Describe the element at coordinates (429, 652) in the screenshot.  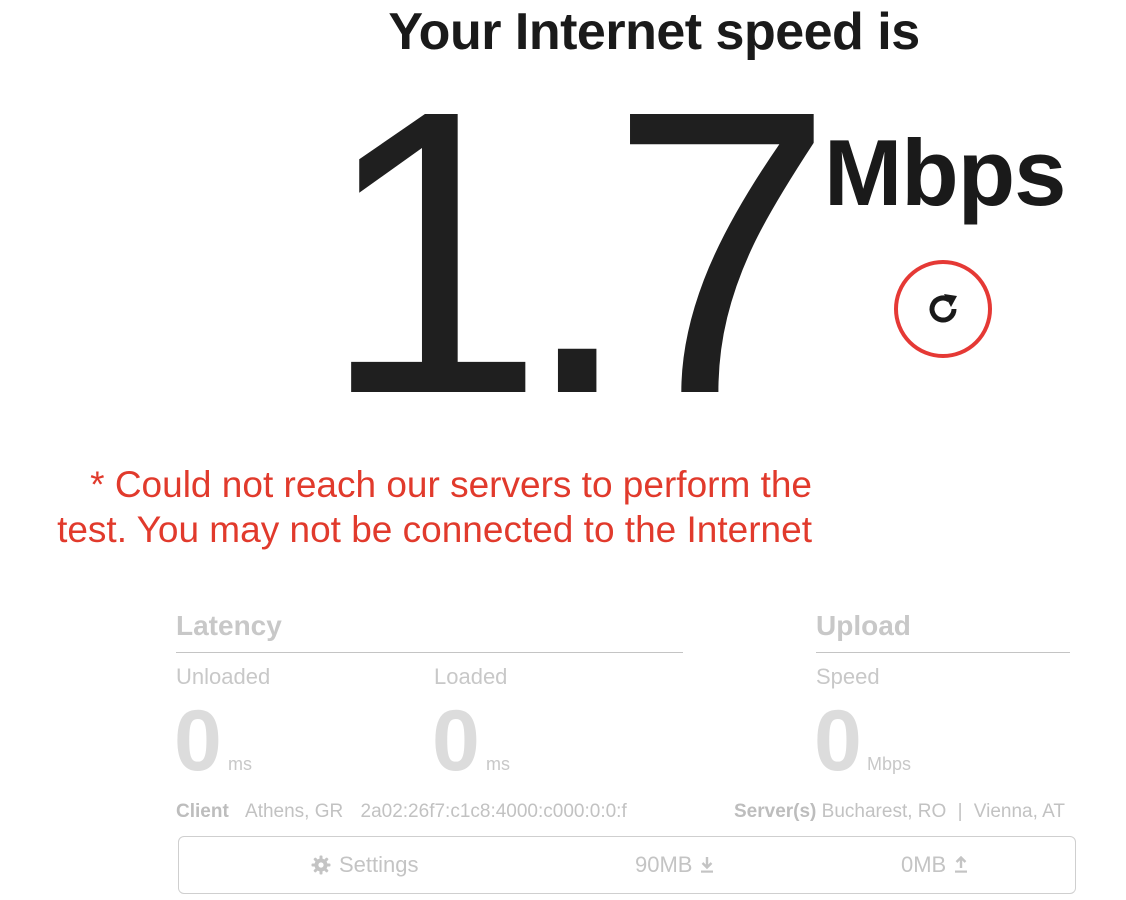
I see `latency-divider` at that location.